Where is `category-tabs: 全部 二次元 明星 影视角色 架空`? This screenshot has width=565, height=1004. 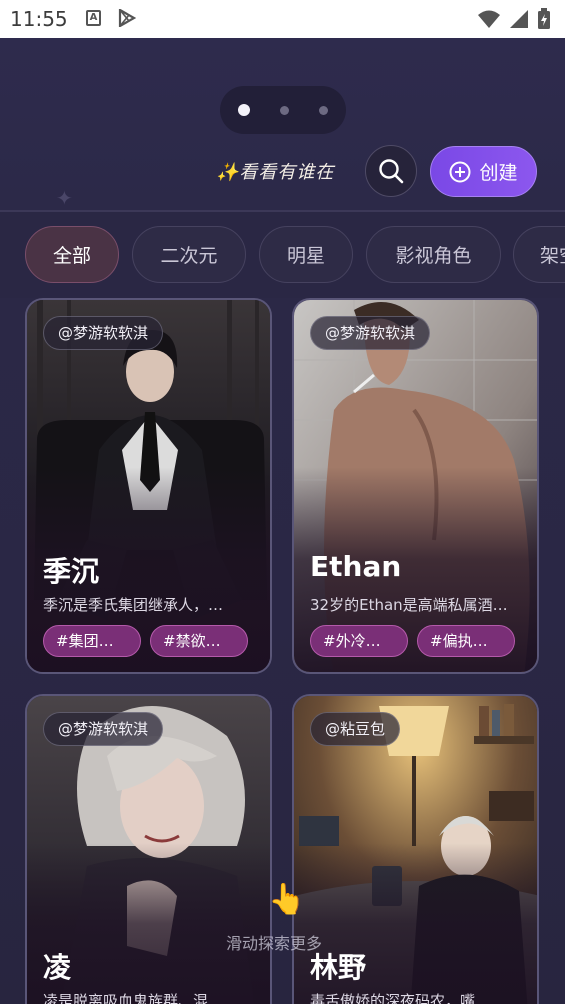
category-tabs: 全部 二次元 明星 影视角色 架空 is located at coordinates (282, 255).